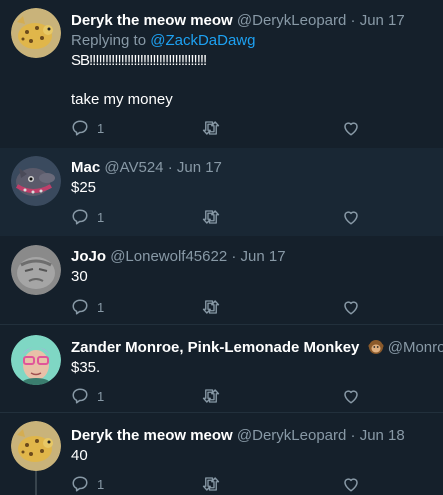  Describe the element at coordinates (85, 167) in the screenshot. I see `display-name: Mac` at that location.